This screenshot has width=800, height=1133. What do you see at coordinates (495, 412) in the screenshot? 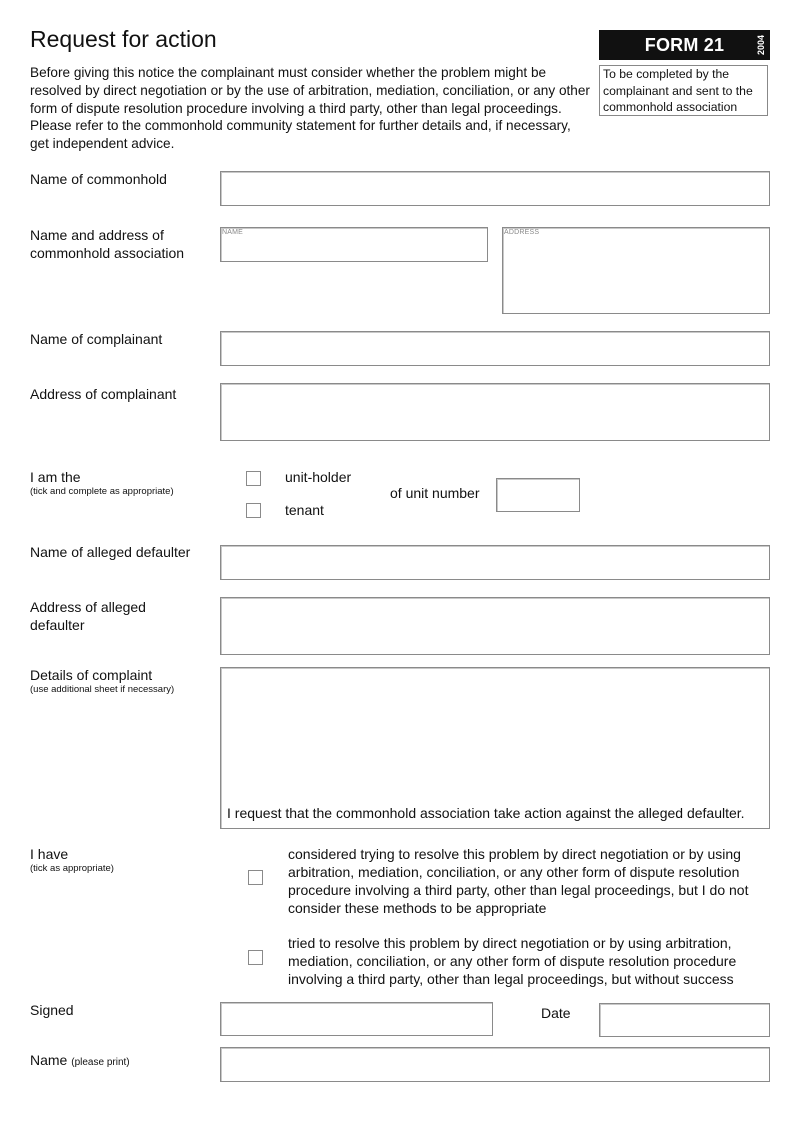
I see `complainant-address-field` at bounding box center [495, 412].